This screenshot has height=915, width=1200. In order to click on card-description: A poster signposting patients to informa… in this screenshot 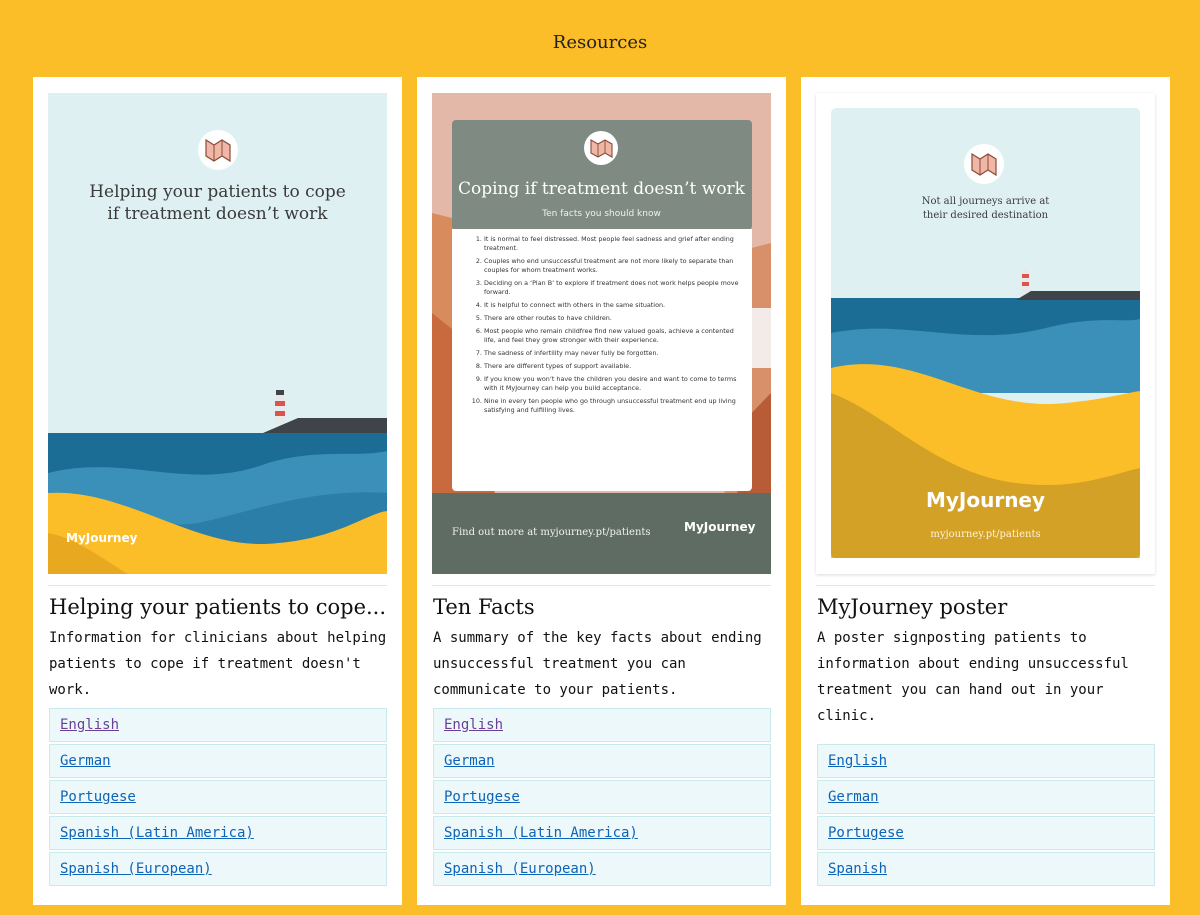, I will do `click(973, 677)`.